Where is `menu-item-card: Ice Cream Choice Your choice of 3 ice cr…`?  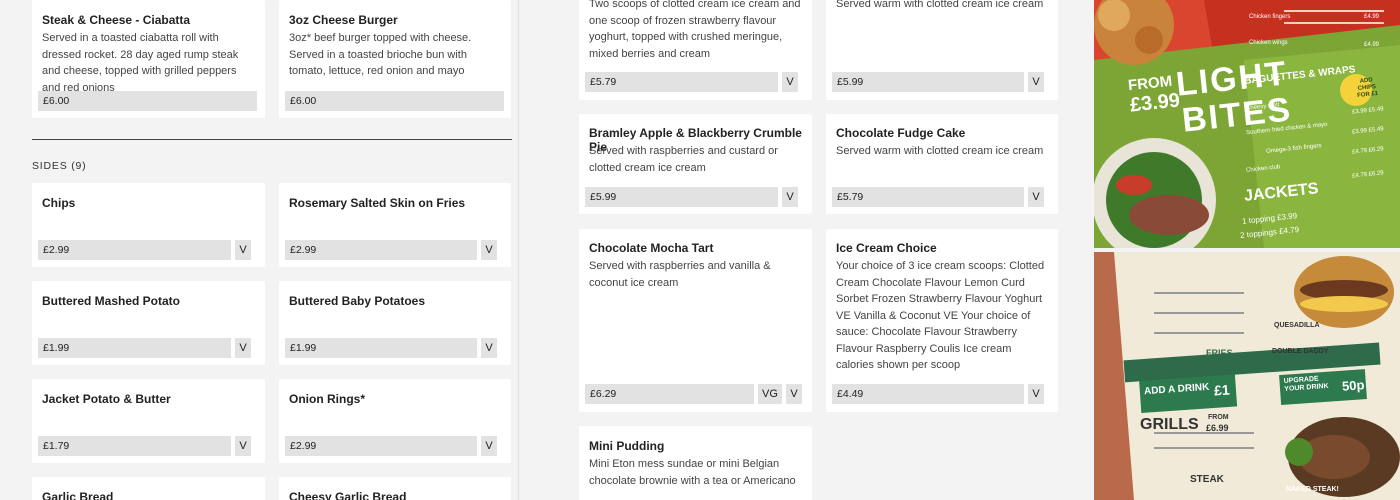 menu-item-card: Ice Cream Choice Your choice of 3 ice cr… is located at coordinates (942, 320).